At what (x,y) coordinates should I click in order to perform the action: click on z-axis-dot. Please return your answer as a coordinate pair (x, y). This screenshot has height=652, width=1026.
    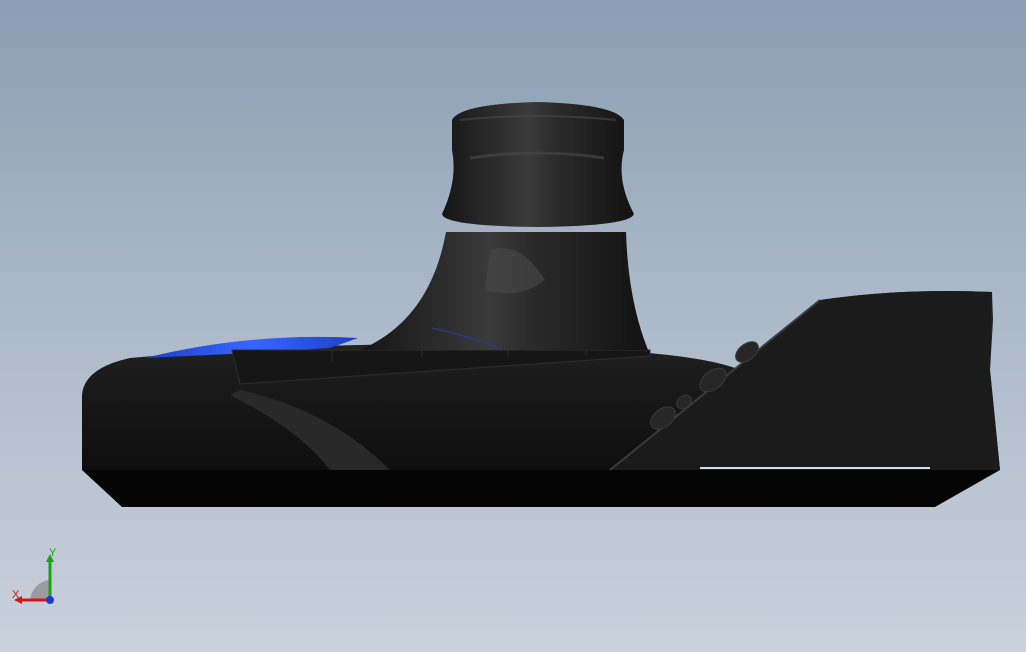
    Looking at the image, I should click on (50, 600).